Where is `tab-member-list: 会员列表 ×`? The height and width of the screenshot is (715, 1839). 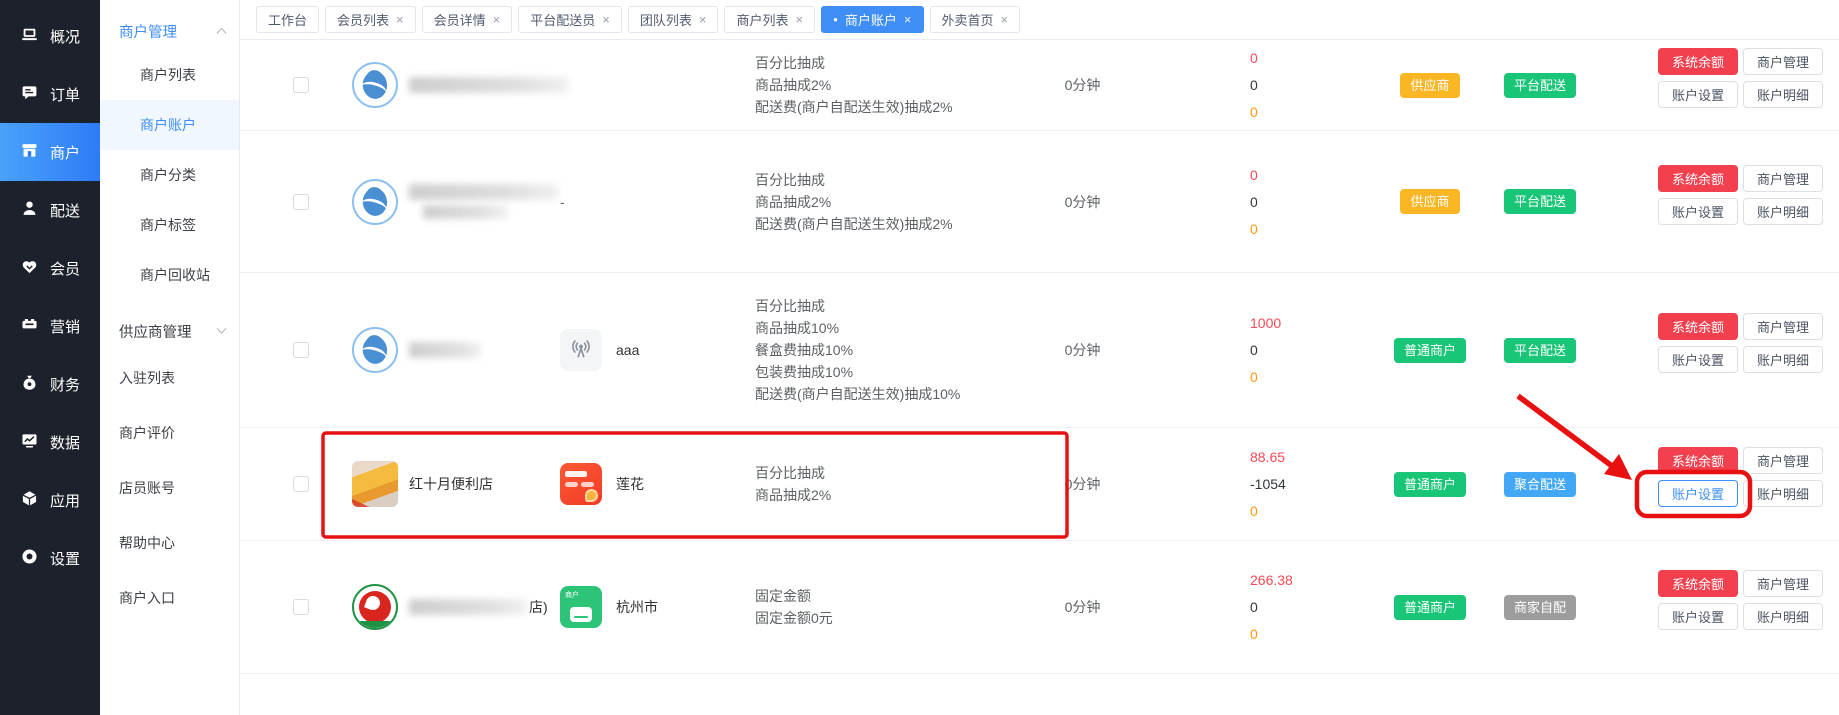
tab-member-list: 会员列表 × is located at coordinates (370, 19).